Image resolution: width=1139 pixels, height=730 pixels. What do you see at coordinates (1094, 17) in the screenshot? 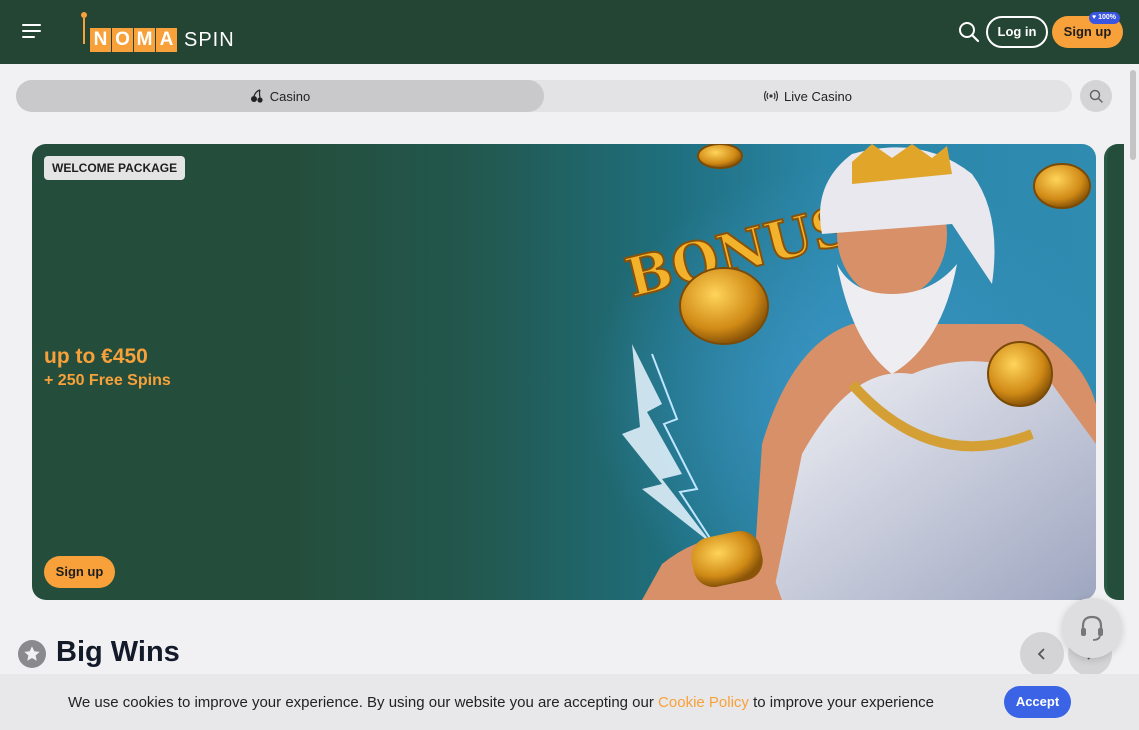
I see `gift-icon: ♥` at bounding box center [1094, 17].